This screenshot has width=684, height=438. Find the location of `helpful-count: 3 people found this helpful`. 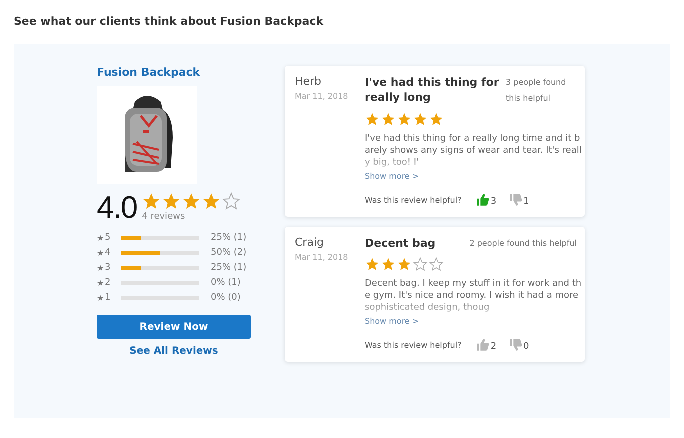

helpful-count: 3 people found this helpful is located at coordinates (537, 91).